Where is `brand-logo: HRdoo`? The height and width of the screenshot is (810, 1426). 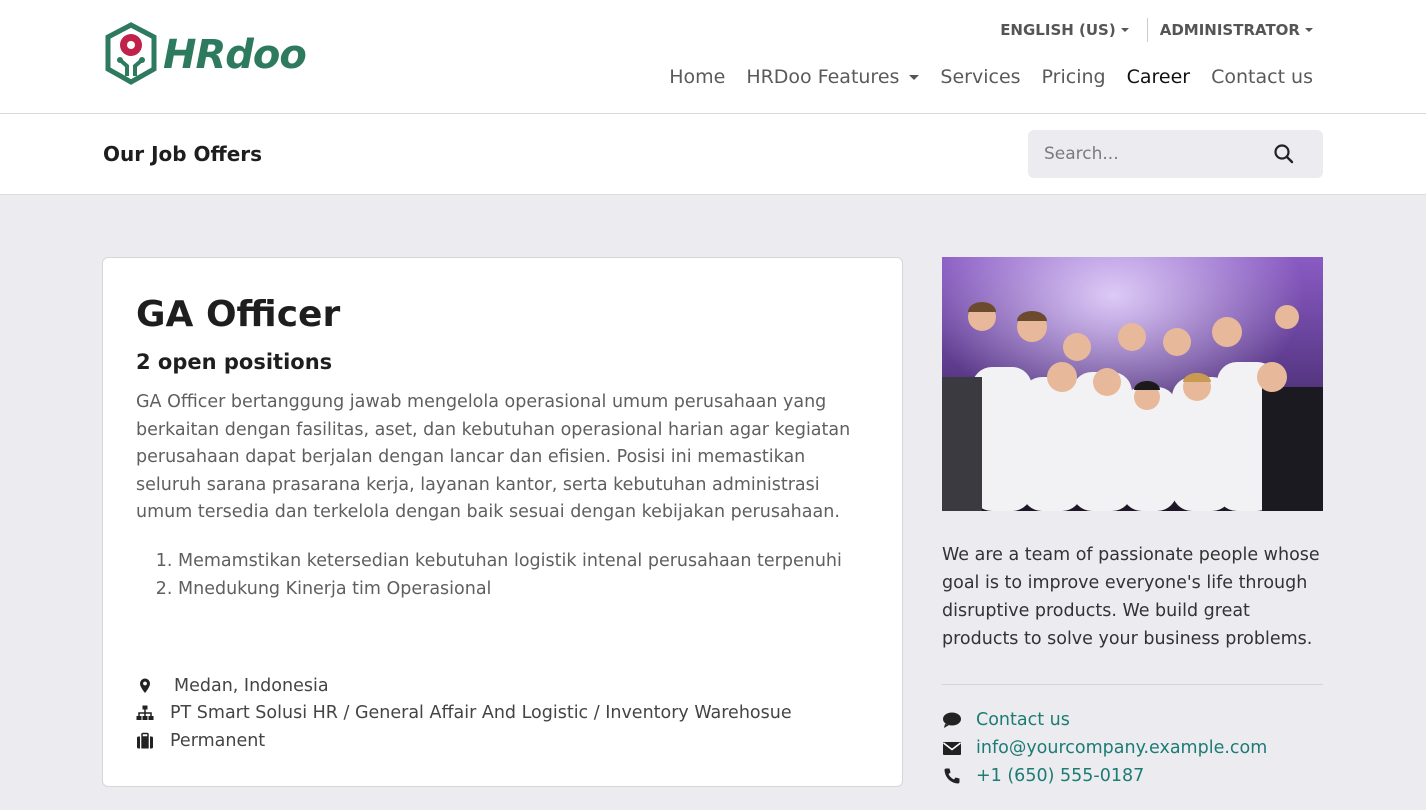
brand-logo: HRdoo is located at coordinates (217, 55).